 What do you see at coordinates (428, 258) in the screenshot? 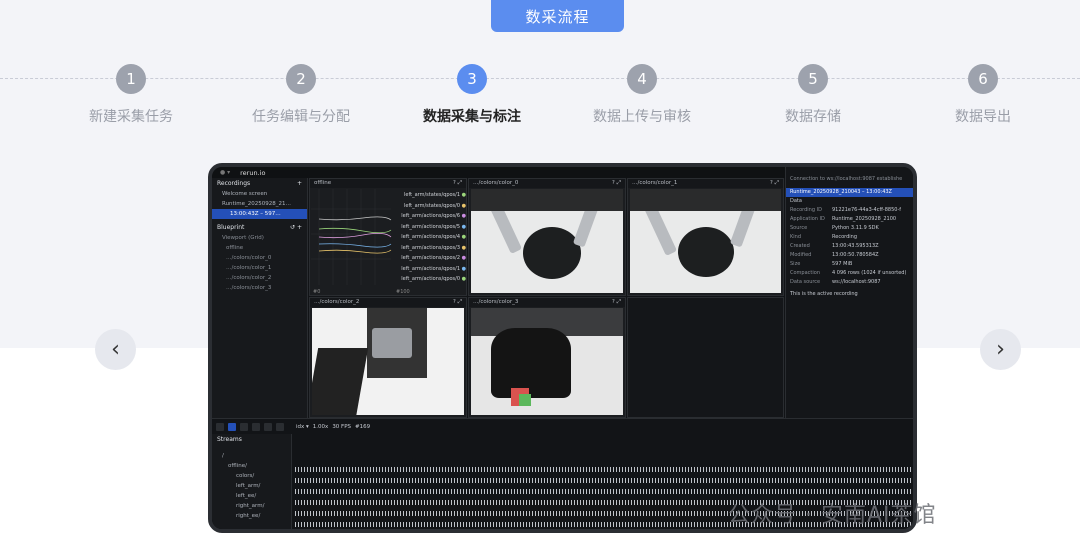
I see `legend-item: left_arm/actions/qpos/2 ●` at bounding box center [428, 258].